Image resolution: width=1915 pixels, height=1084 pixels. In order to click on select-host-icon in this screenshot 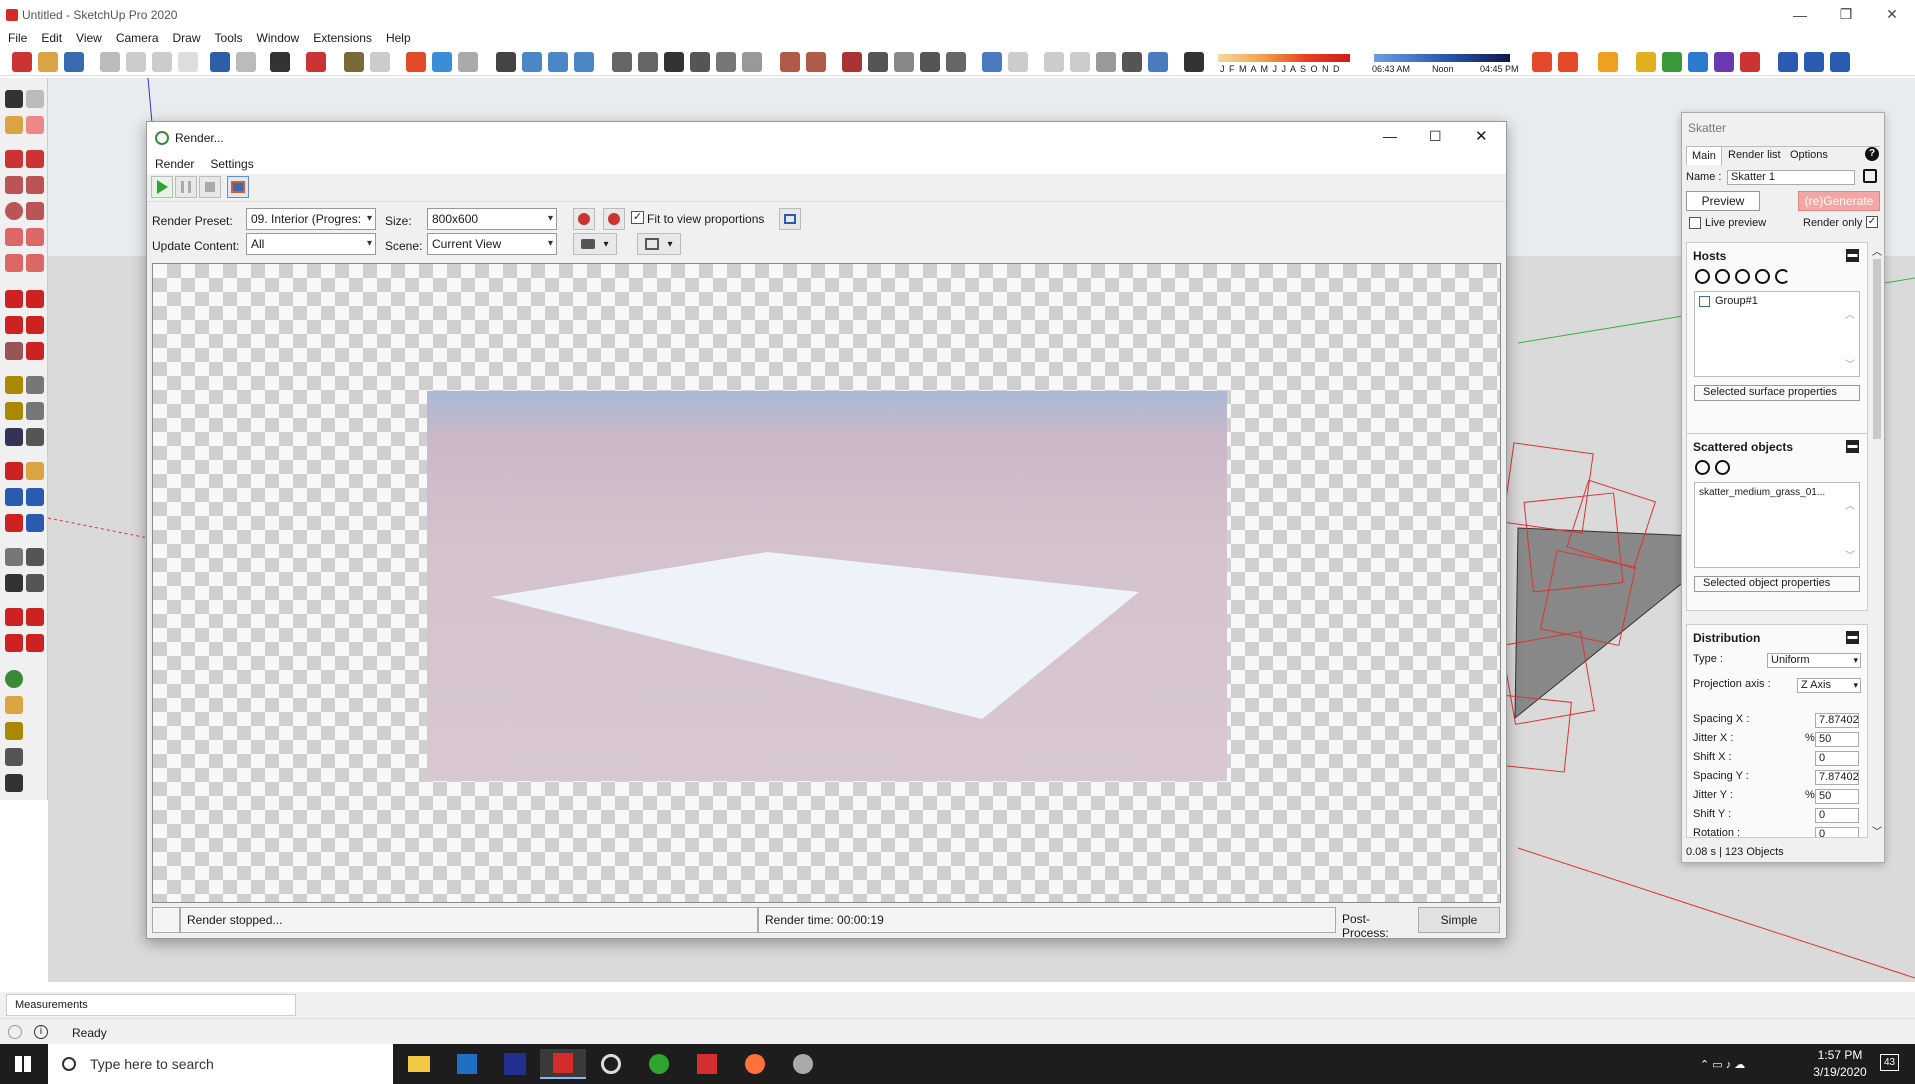, I will do `click(1742, 276)`.